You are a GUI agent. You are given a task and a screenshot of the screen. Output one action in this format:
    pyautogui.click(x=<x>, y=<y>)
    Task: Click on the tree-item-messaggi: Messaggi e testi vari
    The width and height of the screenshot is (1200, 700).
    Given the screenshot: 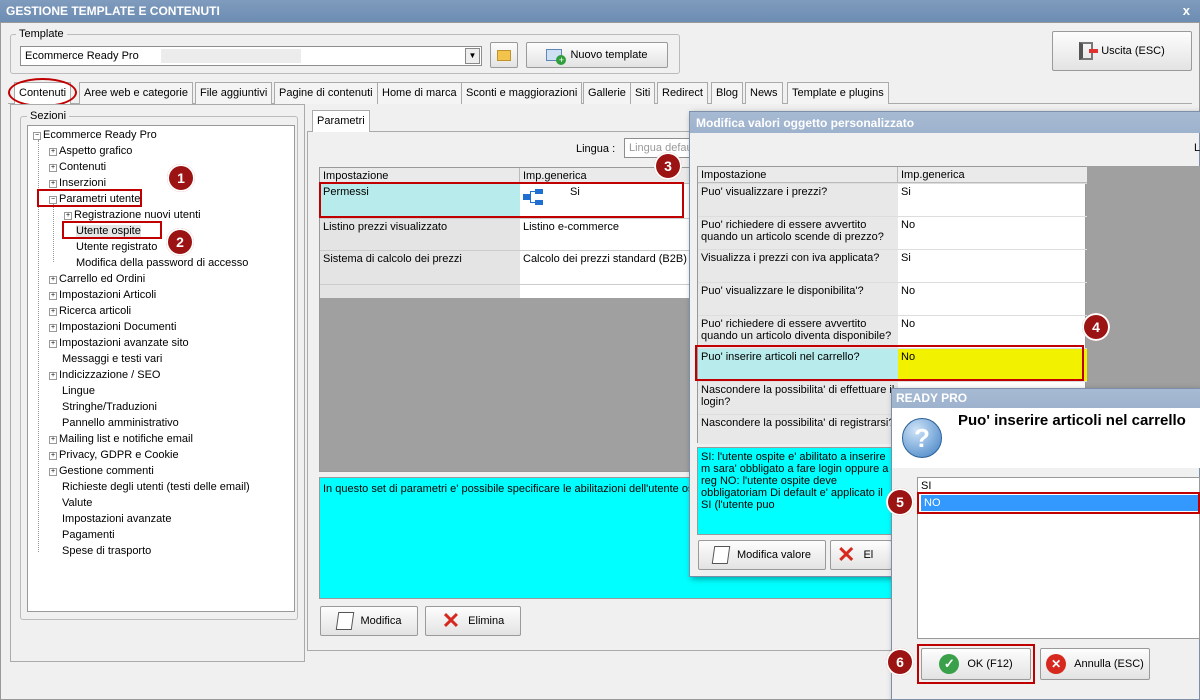 What is the action you would take?
    pyautogui.click(x=112, y=359)
    